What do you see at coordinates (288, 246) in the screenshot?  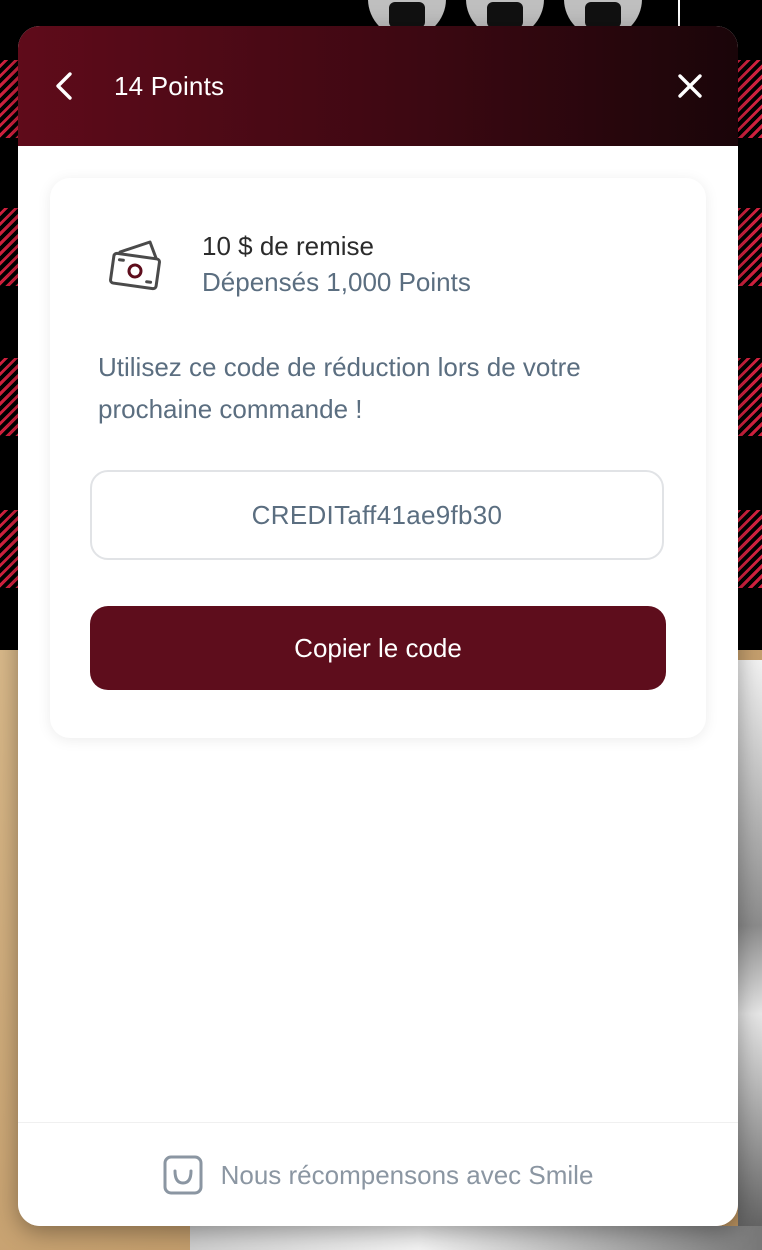 I see `reward-title: 10 $ de remise` at bounding box center [288, 246].